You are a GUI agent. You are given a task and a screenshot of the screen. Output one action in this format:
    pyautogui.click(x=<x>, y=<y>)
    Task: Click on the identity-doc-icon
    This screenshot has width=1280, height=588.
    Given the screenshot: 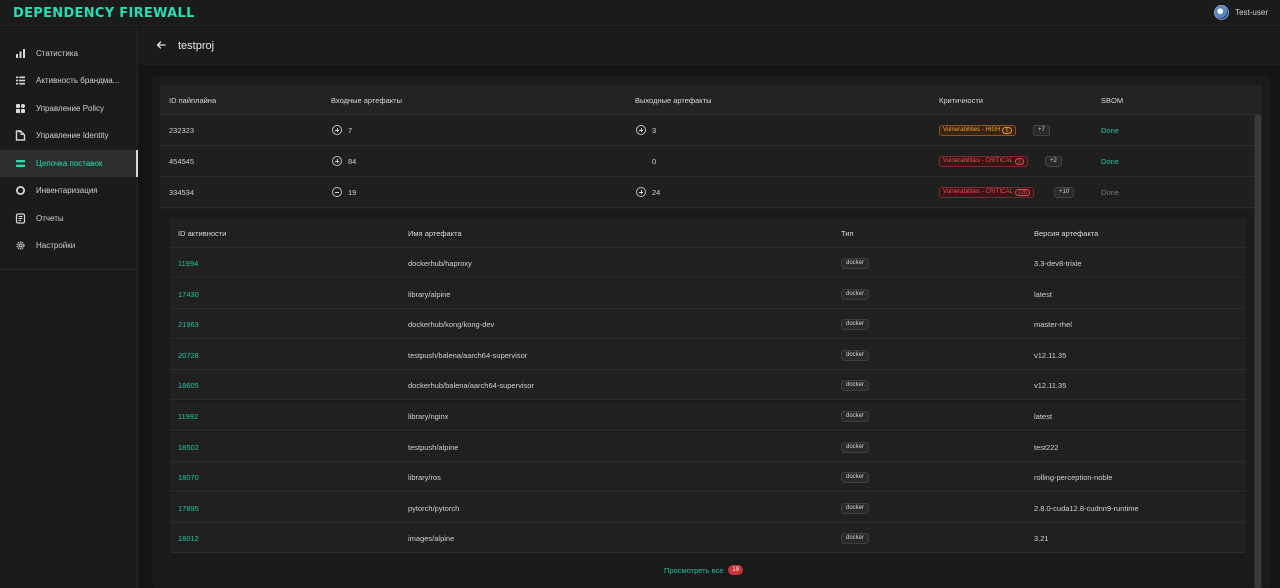 What is the action you would take?
    pyautogui.click(x=20, y=135)
    